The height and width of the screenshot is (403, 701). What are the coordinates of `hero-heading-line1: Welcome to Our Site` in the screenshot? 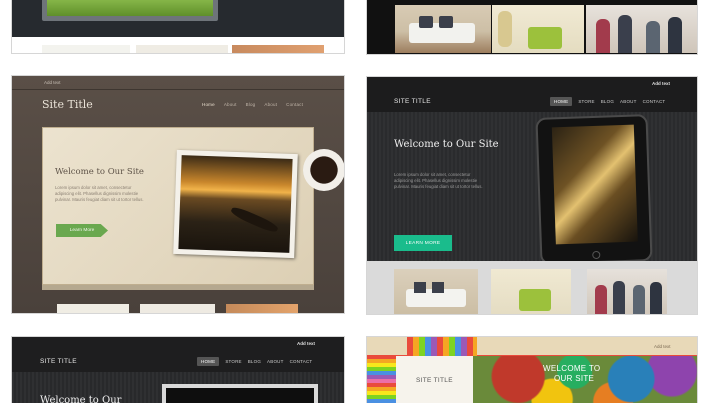 It's located at (446, 144).